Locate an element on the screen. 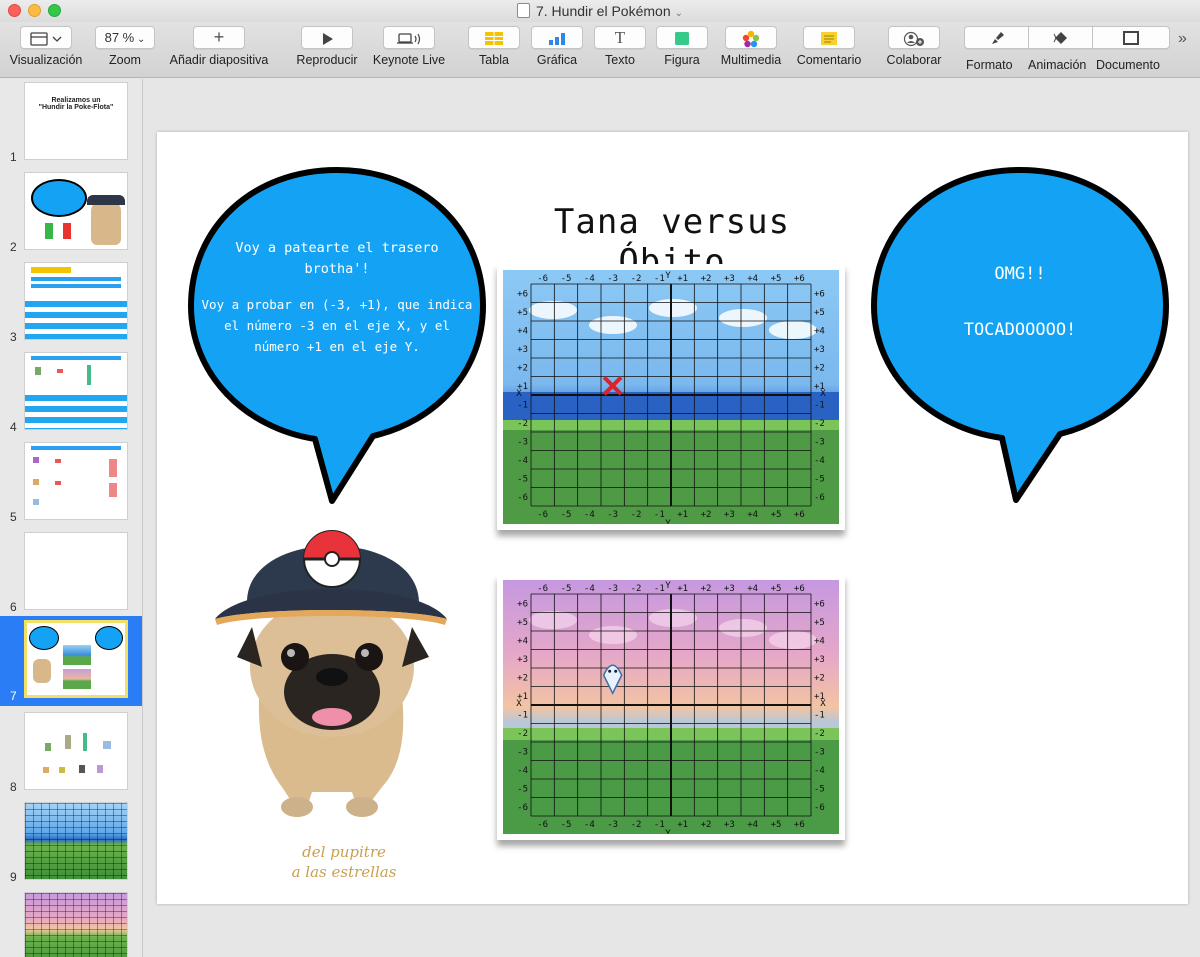 This screenshot has height=957, width=1200. animate-button is located at coordinates (1061, 37).